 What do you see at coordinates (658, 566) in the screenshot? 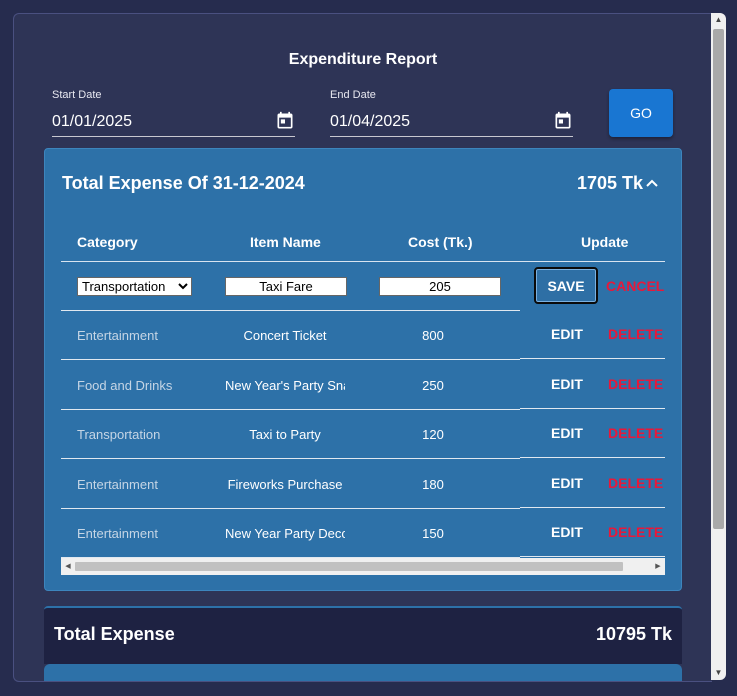
I see `scroll-right-icon: ▶` at bounding box center [658, 566].